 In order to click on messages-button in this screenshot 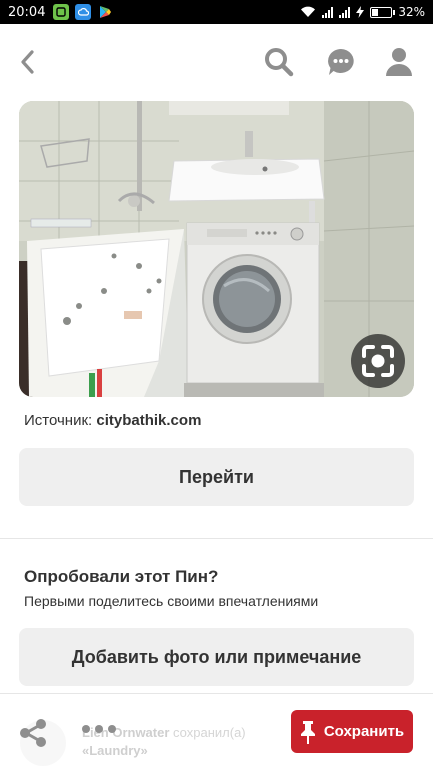, I will do `click(341, 62)`.